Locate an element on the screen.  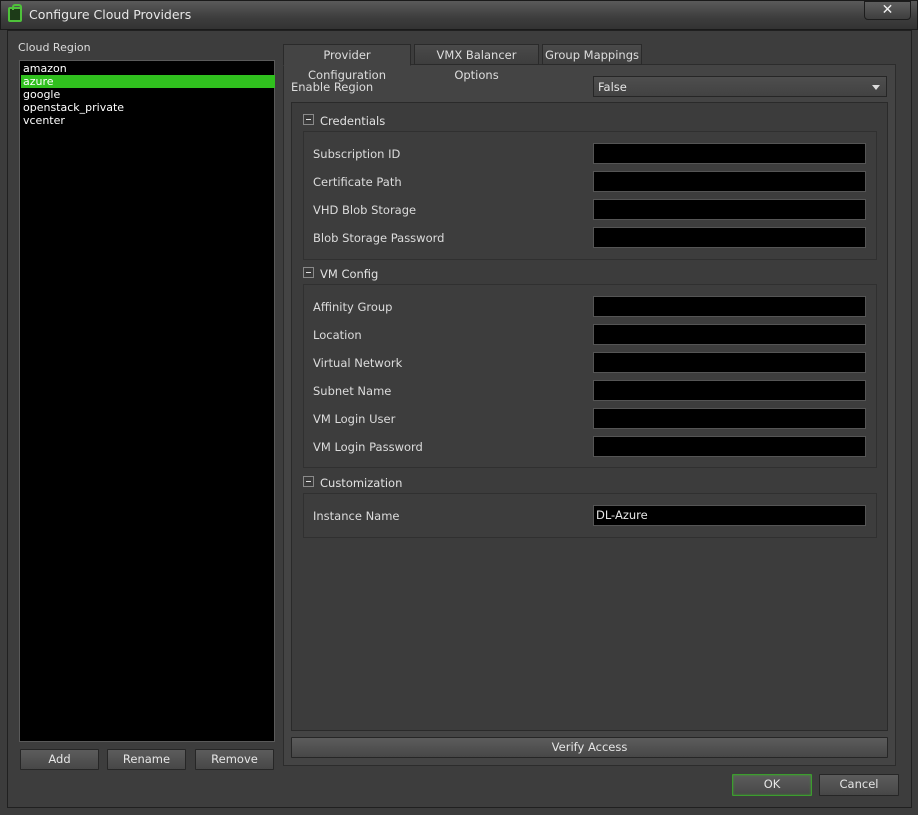
cloud-region-label: Cloud Region is located at coordinates (54, 47).